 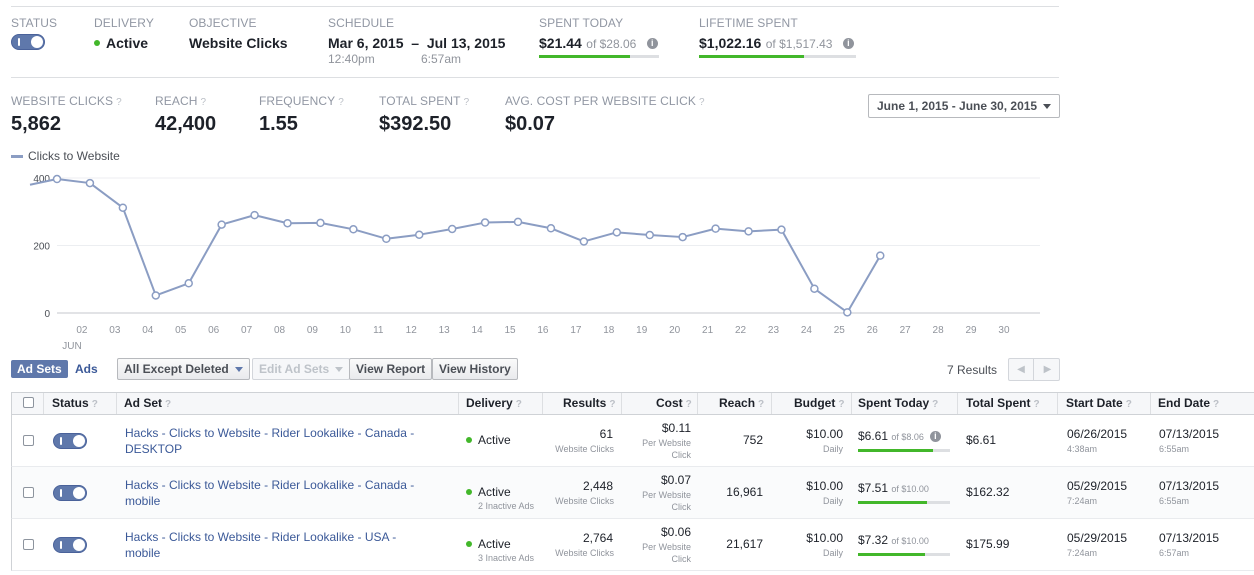 I want to click on row-results-sub: Website Clicks, so click(x=584, y=501).